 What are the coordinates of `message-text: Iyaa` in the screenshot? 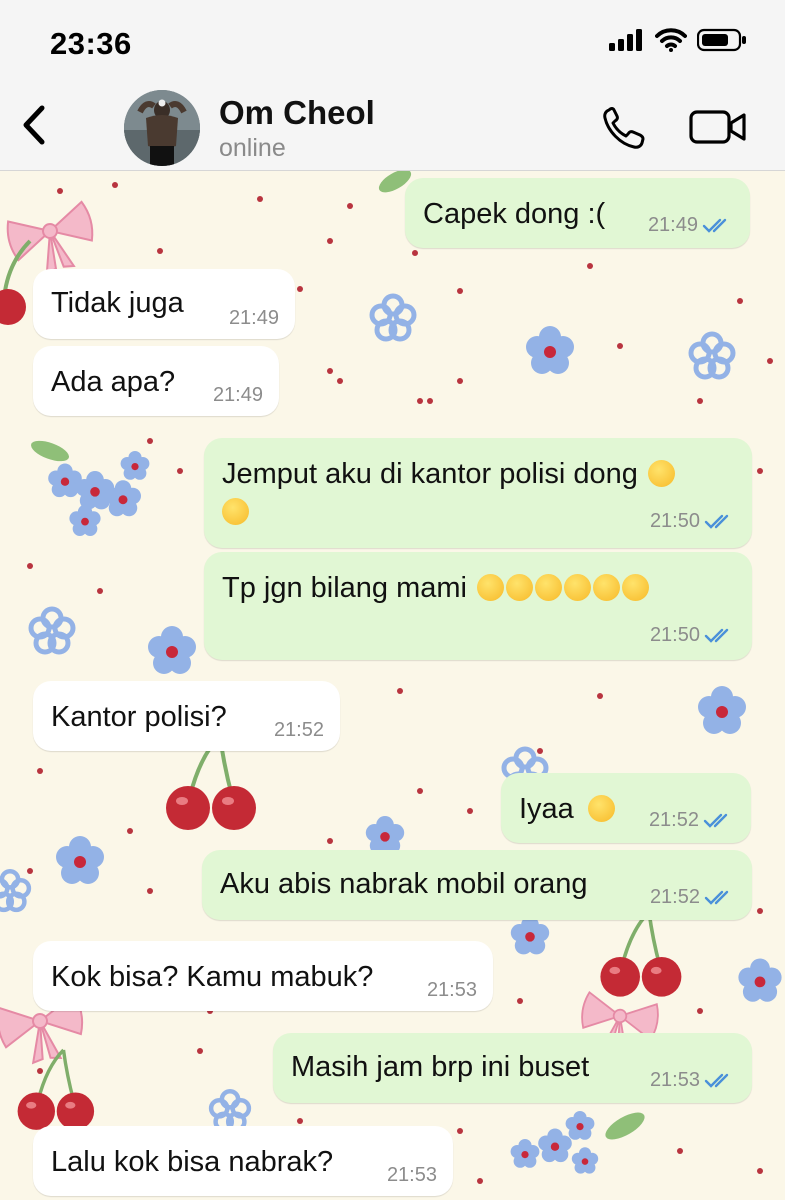 It's located at (567, 809).